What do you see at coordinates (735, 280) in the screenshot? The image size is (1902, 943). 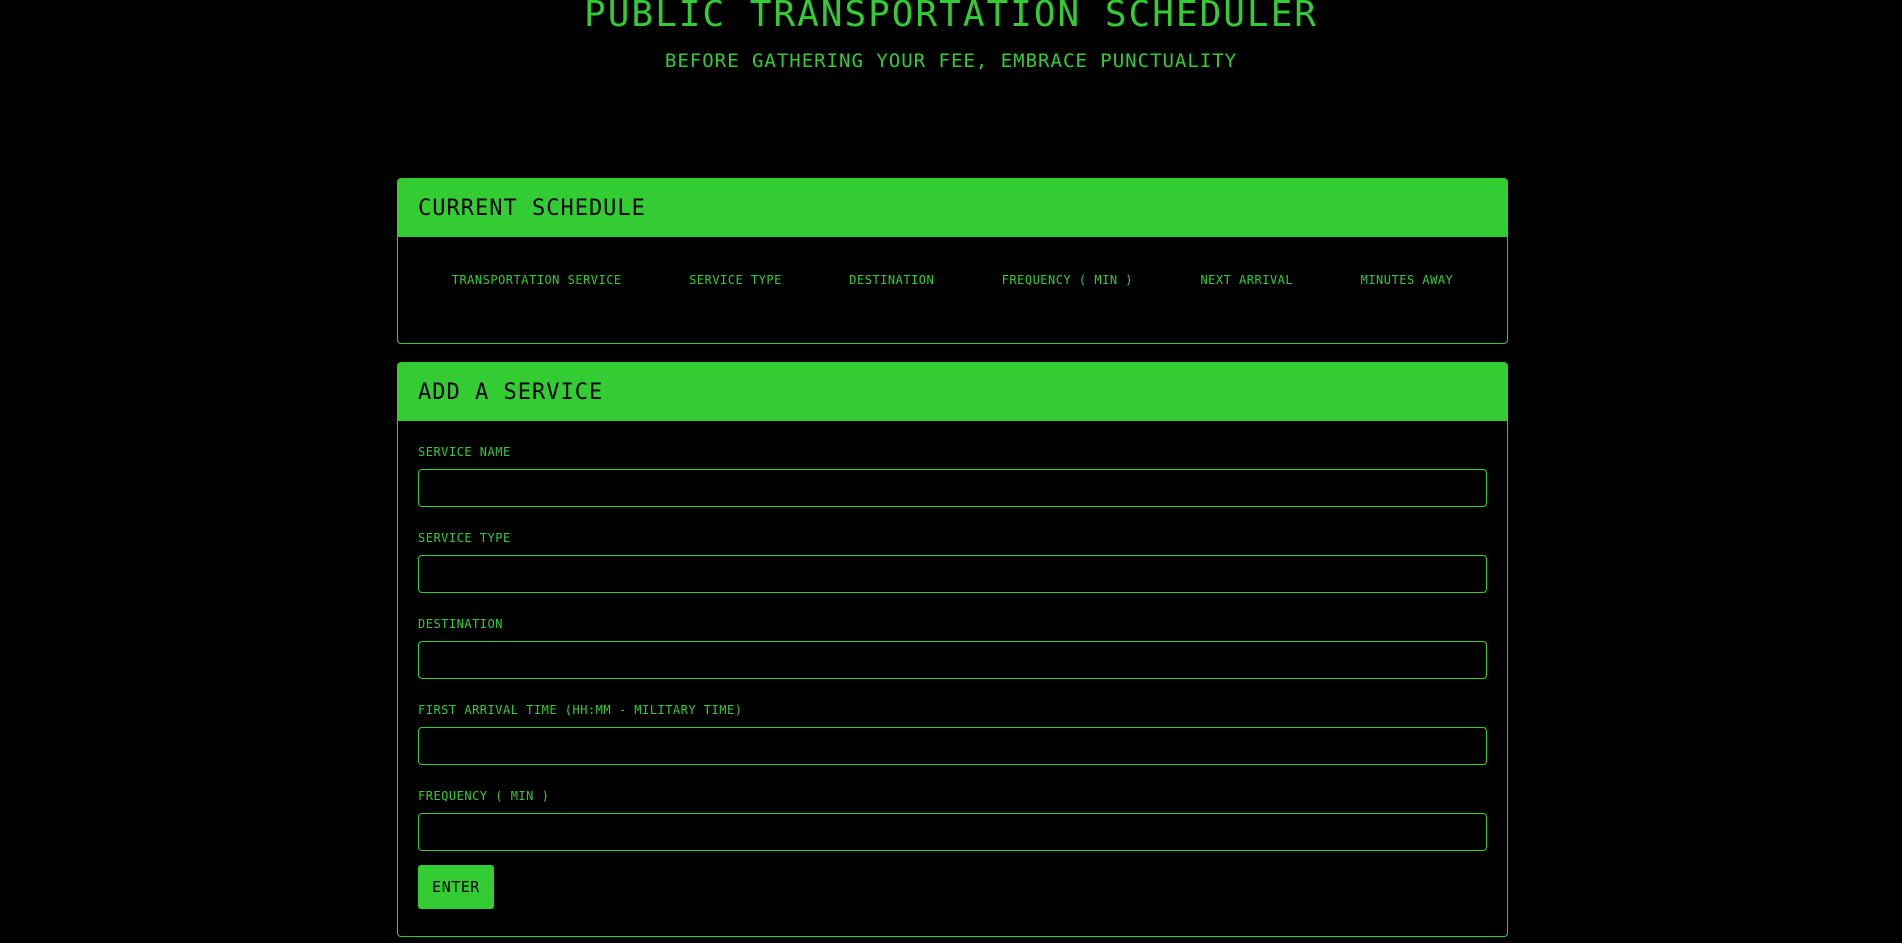 I see `column-header-service-type: Service Type` at bounding box center [735, 280].